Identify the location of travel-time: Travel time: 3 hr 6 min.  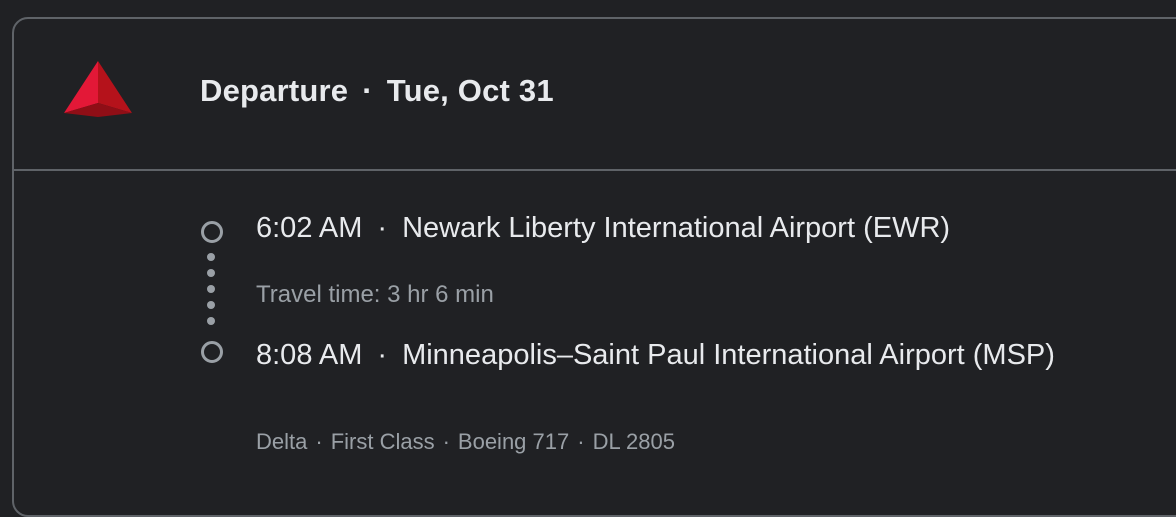
(375, 294).